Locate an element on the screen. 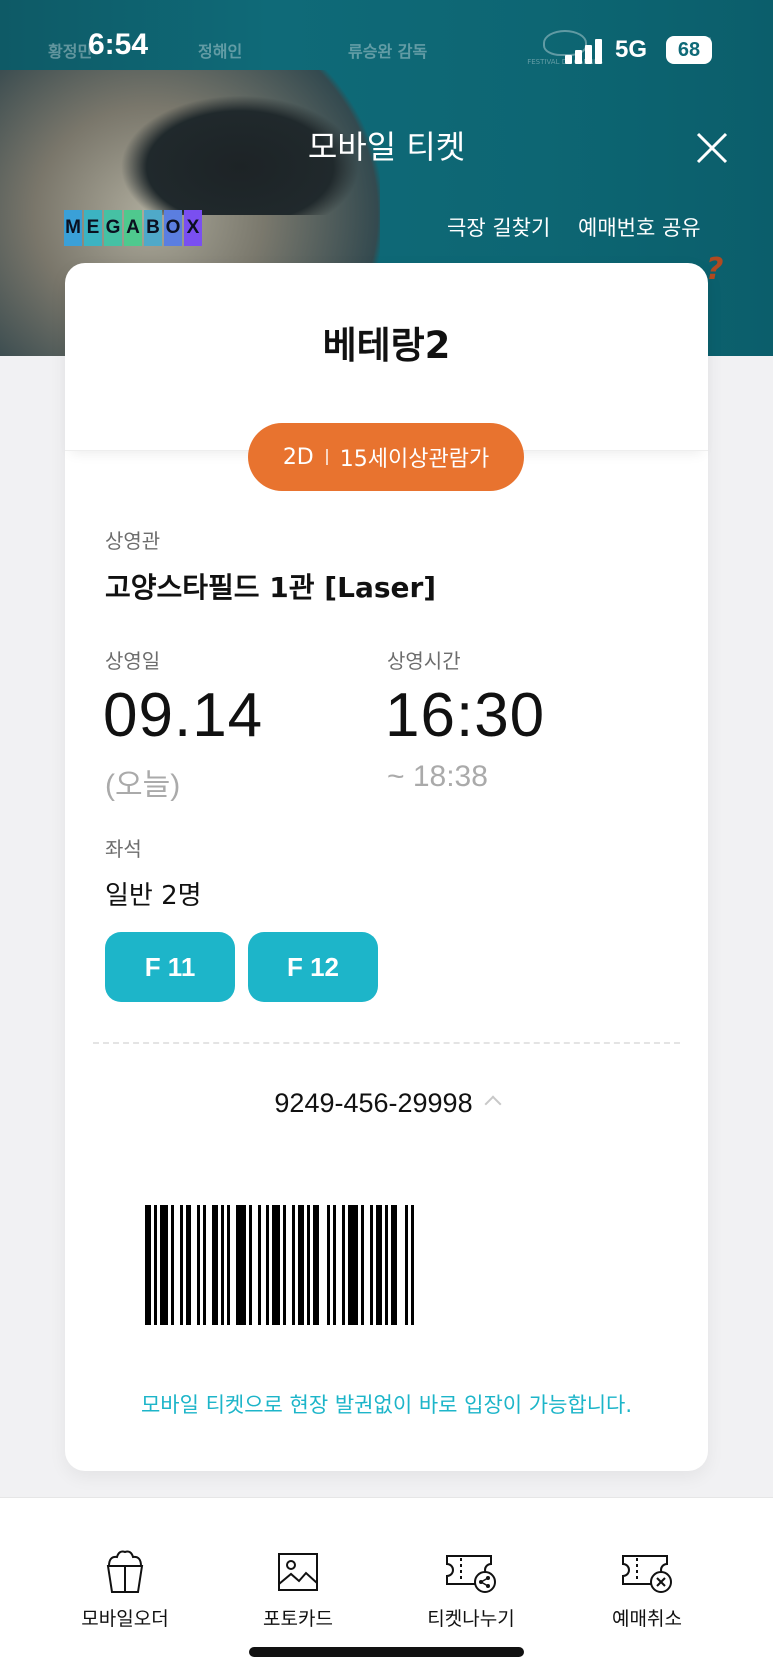 This screenshot has height=1673, width=773. photo-card-label: 포토카드 is located at coordinates (298, 1619).